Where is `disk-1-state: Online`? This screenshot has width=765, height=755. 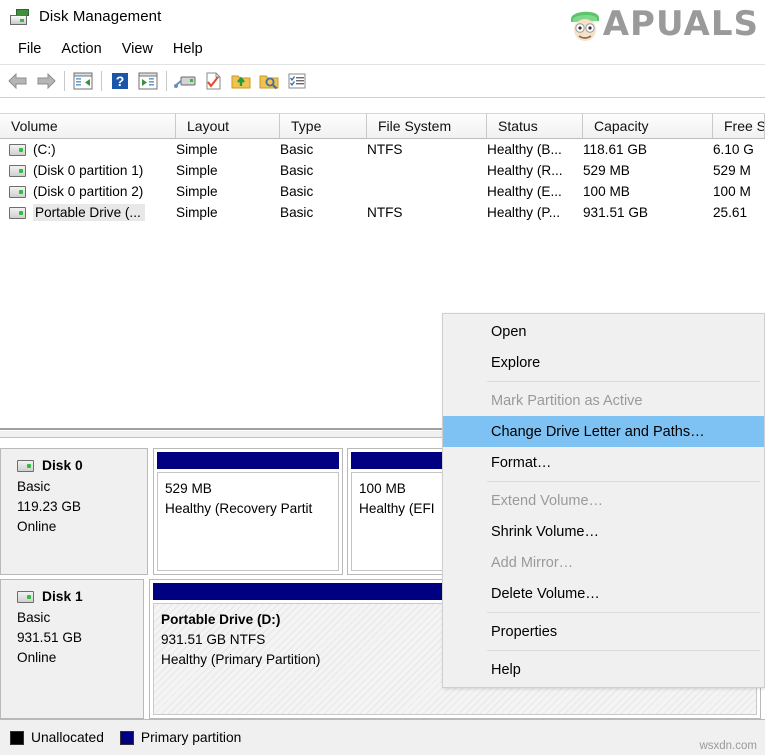 disk-1-state: Online is located at coordinates (37, 657).